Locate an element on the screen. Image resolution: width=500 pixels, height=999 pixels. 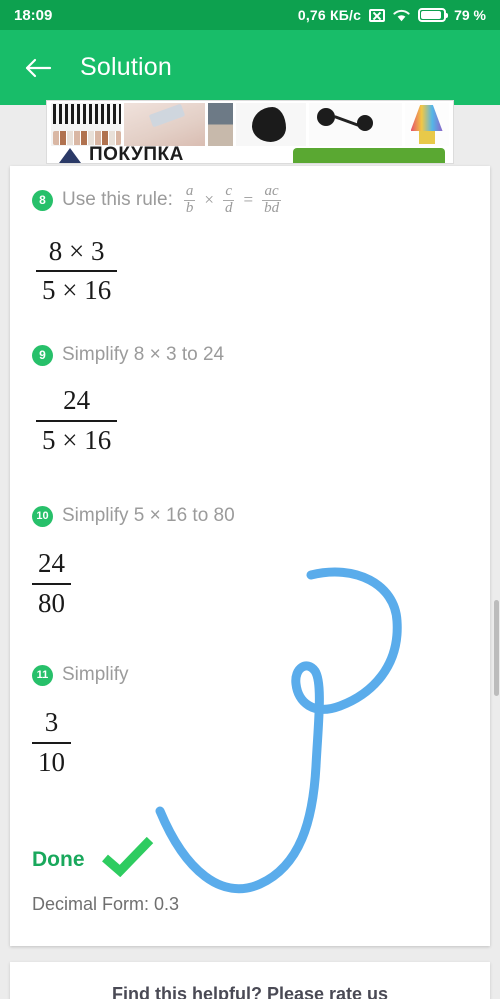
status-bar: 18:09 0,76 КБ/с 79 % is located at coordinates (250, 15).